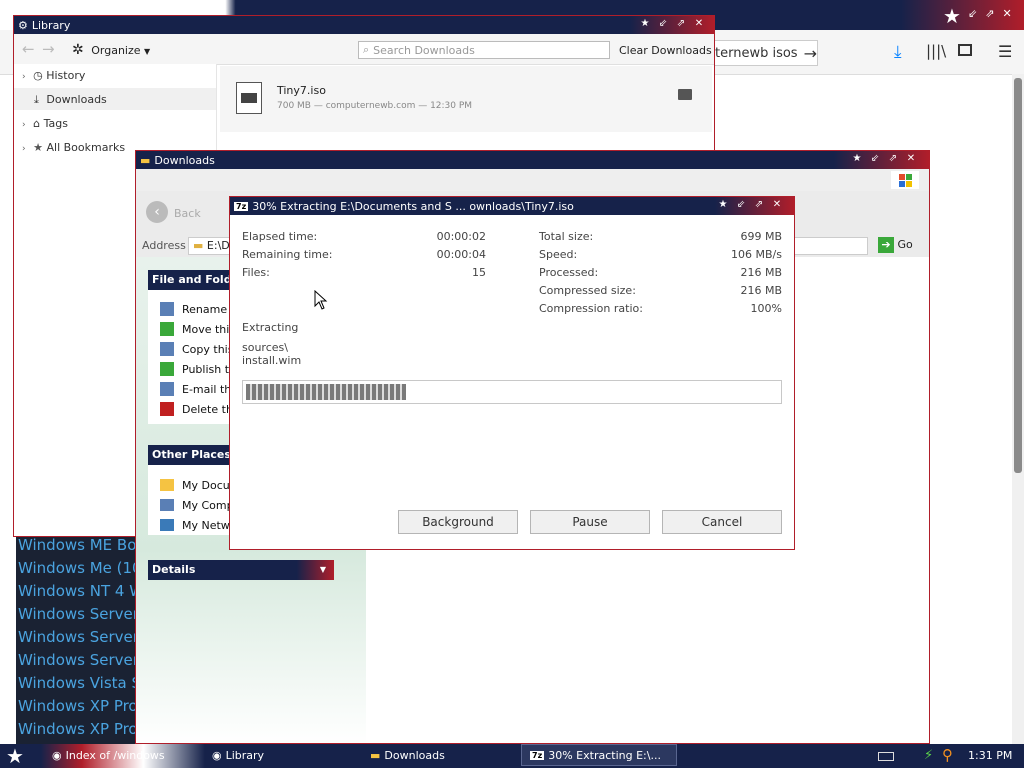 The width and height of the screenshot is (1024, 768). I want to click on go-arrow-icon: →, so click(810, 53).